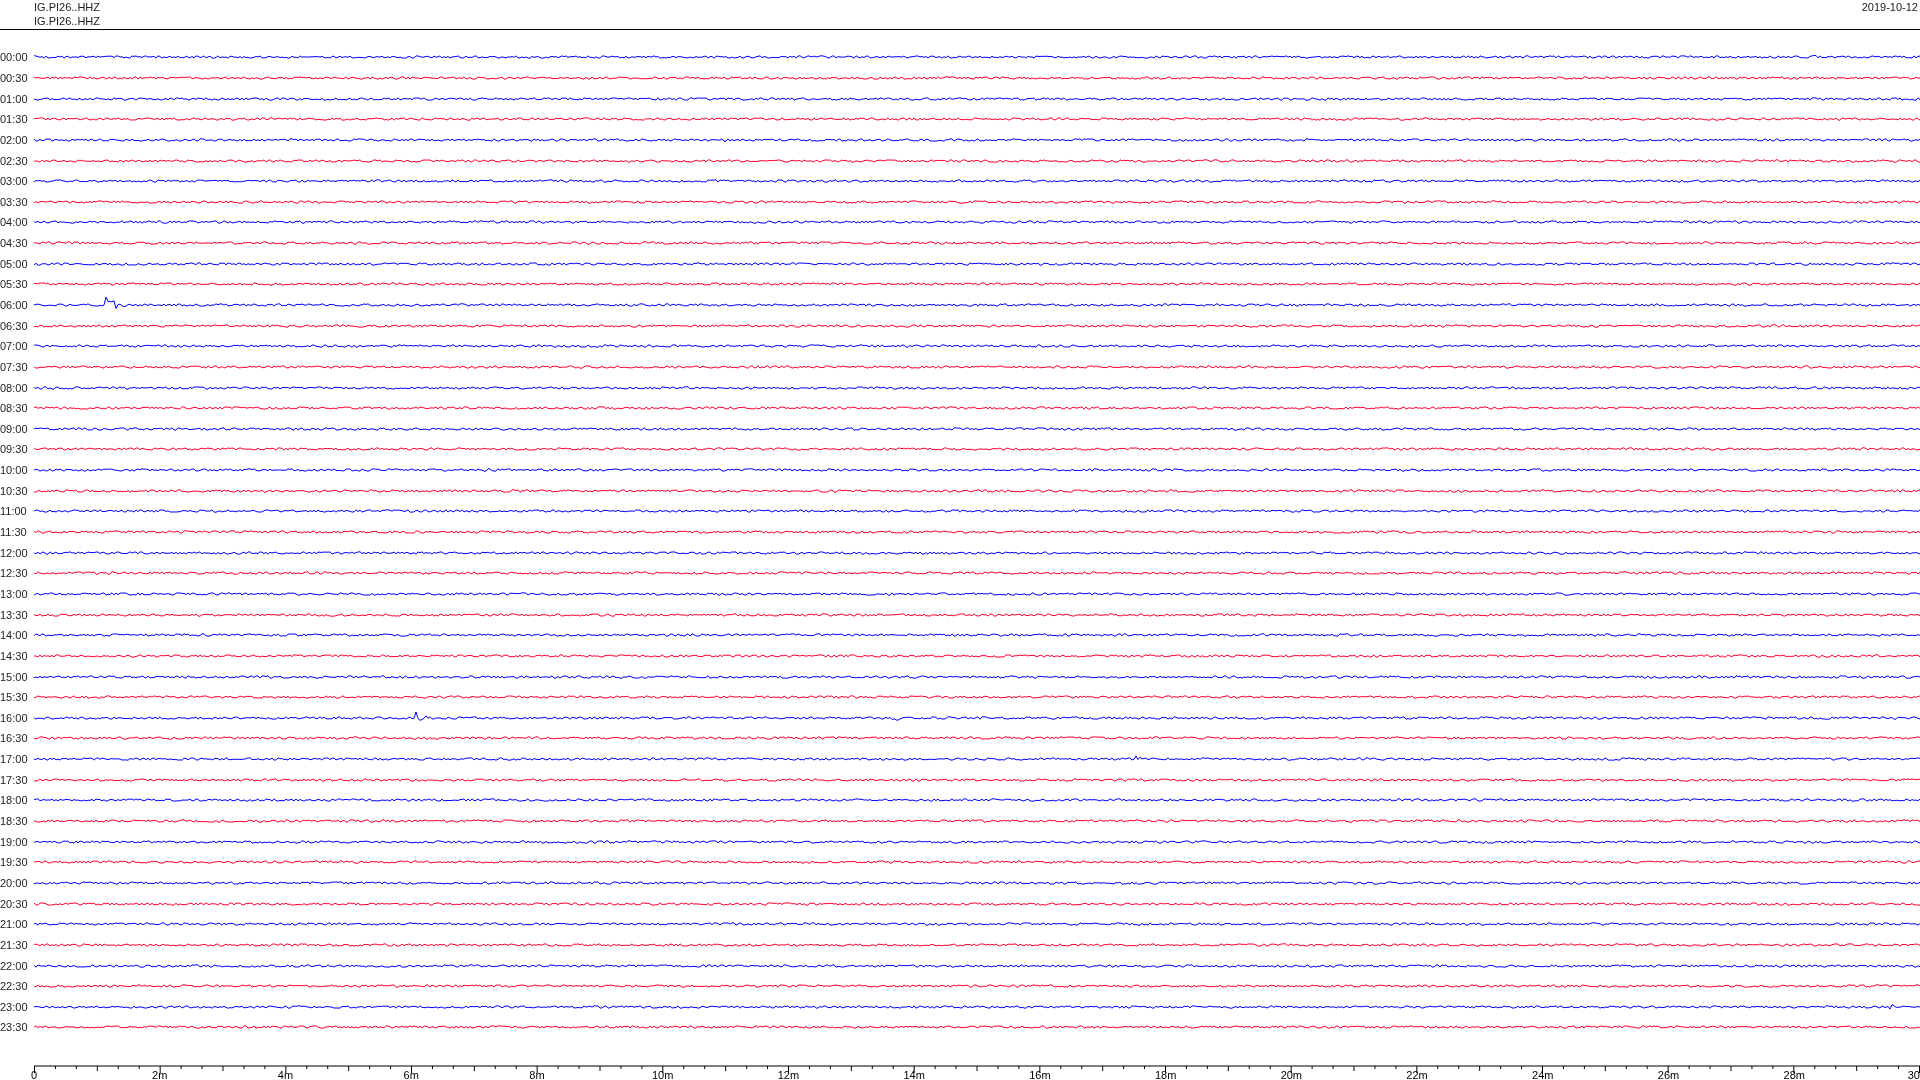 Image resolution: width=1920 pixels, height=1080 pixels. I want to click on time-label: 18:30, so click(14, 821).